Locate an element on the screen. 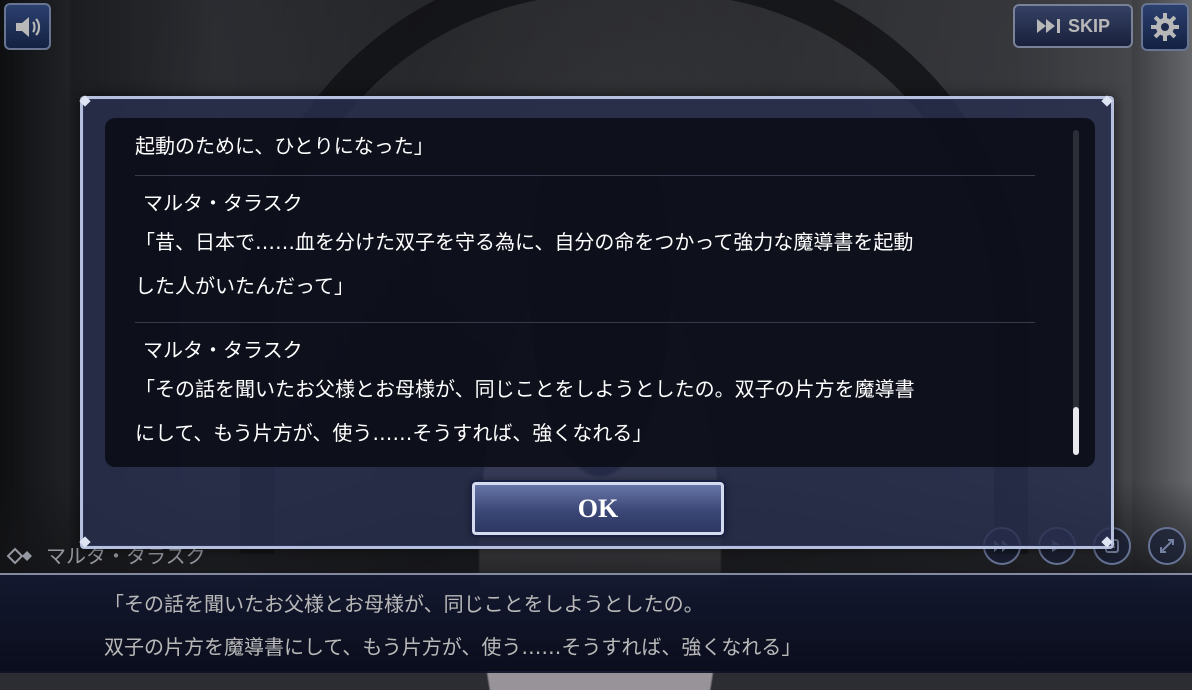 The height and width of the screenshot is (690, 1192). backlog-entry: 起動のために、ひとりになった」 is located at coordinates (585, 147).